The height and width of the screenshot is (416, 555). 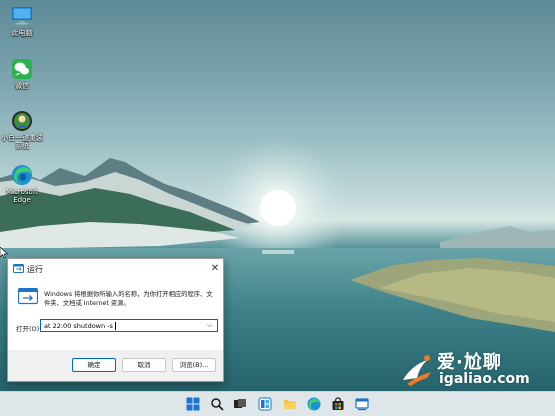 I want to click on close-button: ✕, so click(x=215, y=269).